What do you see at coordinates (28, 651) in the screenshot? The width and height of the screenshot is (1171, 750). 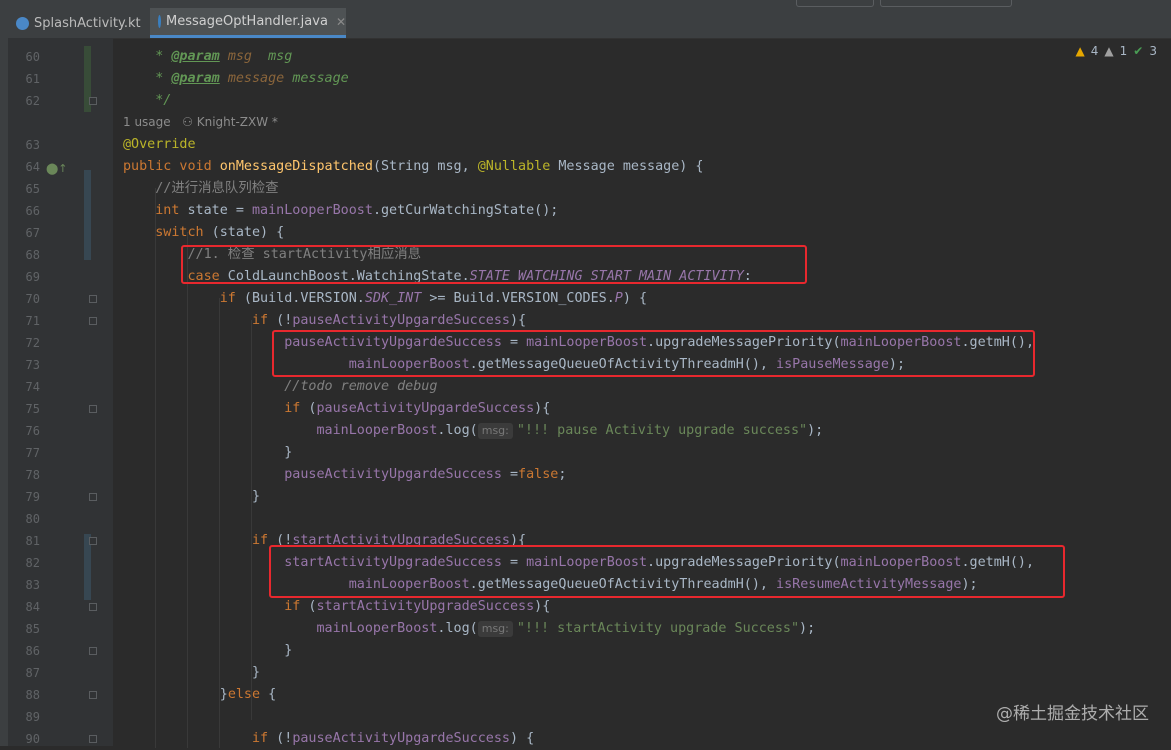 I see `line-number: 86` at bounding box center [28, 651].